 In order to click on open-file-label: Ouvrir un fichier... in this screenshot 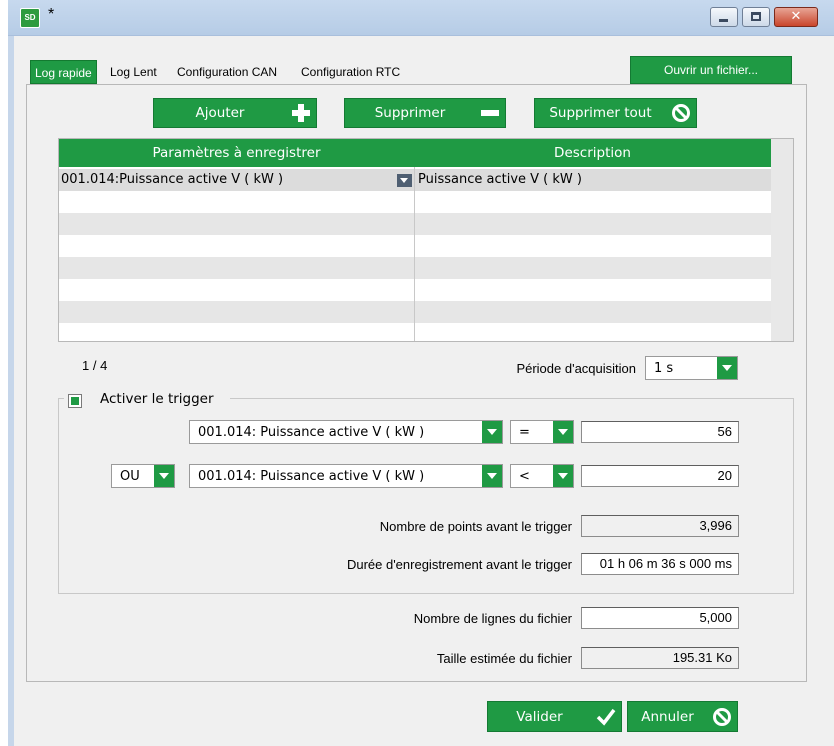, I will do `click(711, 70)`.